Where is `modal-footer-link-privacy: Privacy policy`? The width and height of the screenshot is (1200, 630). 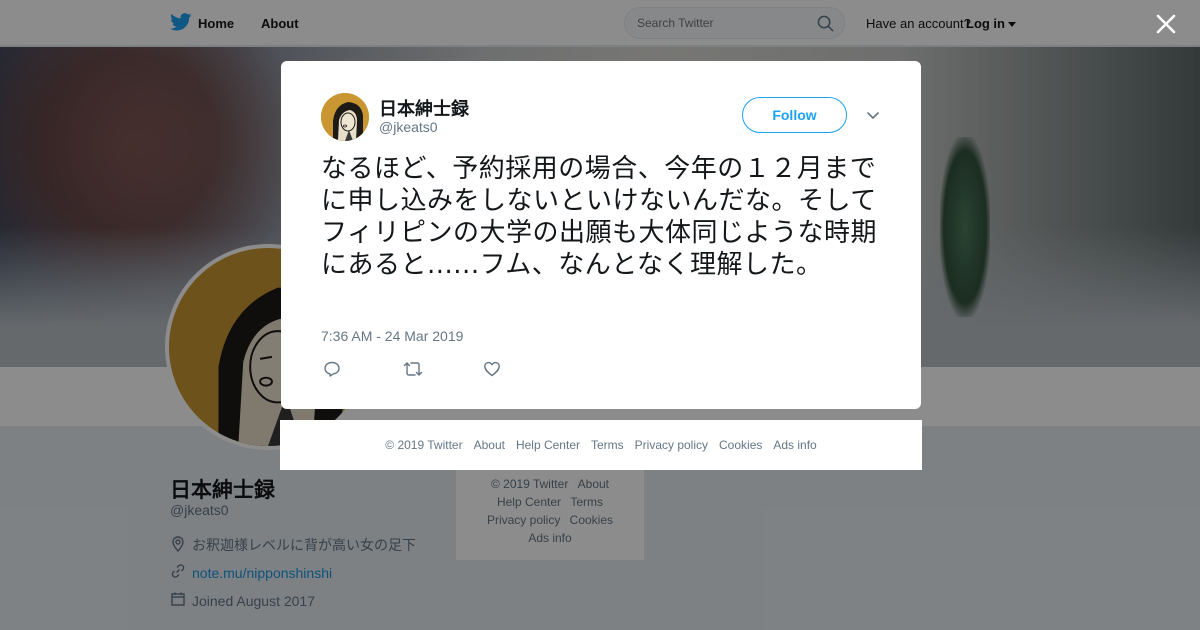
modal-footer-link-privacy: Privacy policy is located at coordinates (671, 445).